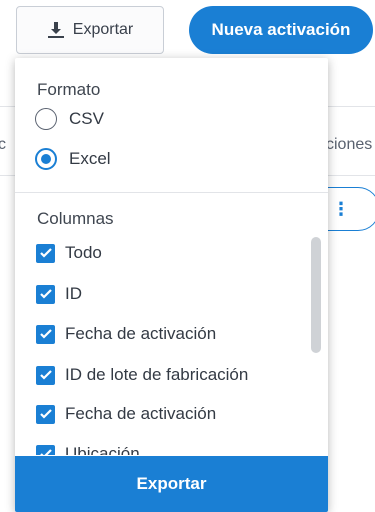 This screenshot has height=512, width=375. I want to click on column-option-activation-date: Fecha de activación, so click(126, 334).